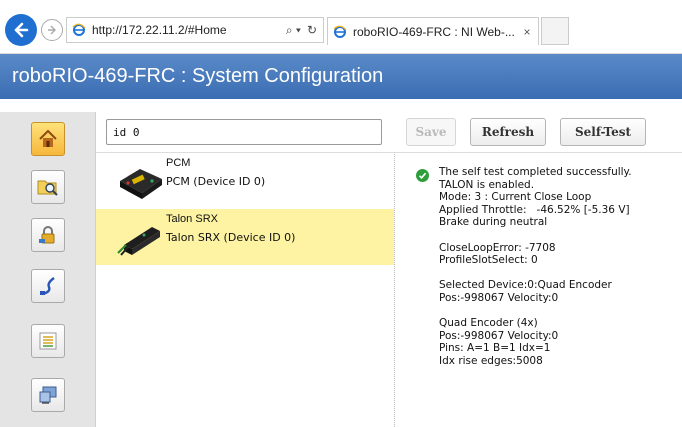  What do you see at coordinates (488, 260) in the screenshot?
I see `self-test-line: ProfileSlotSelect: 0` at bounding box center [488, 260].